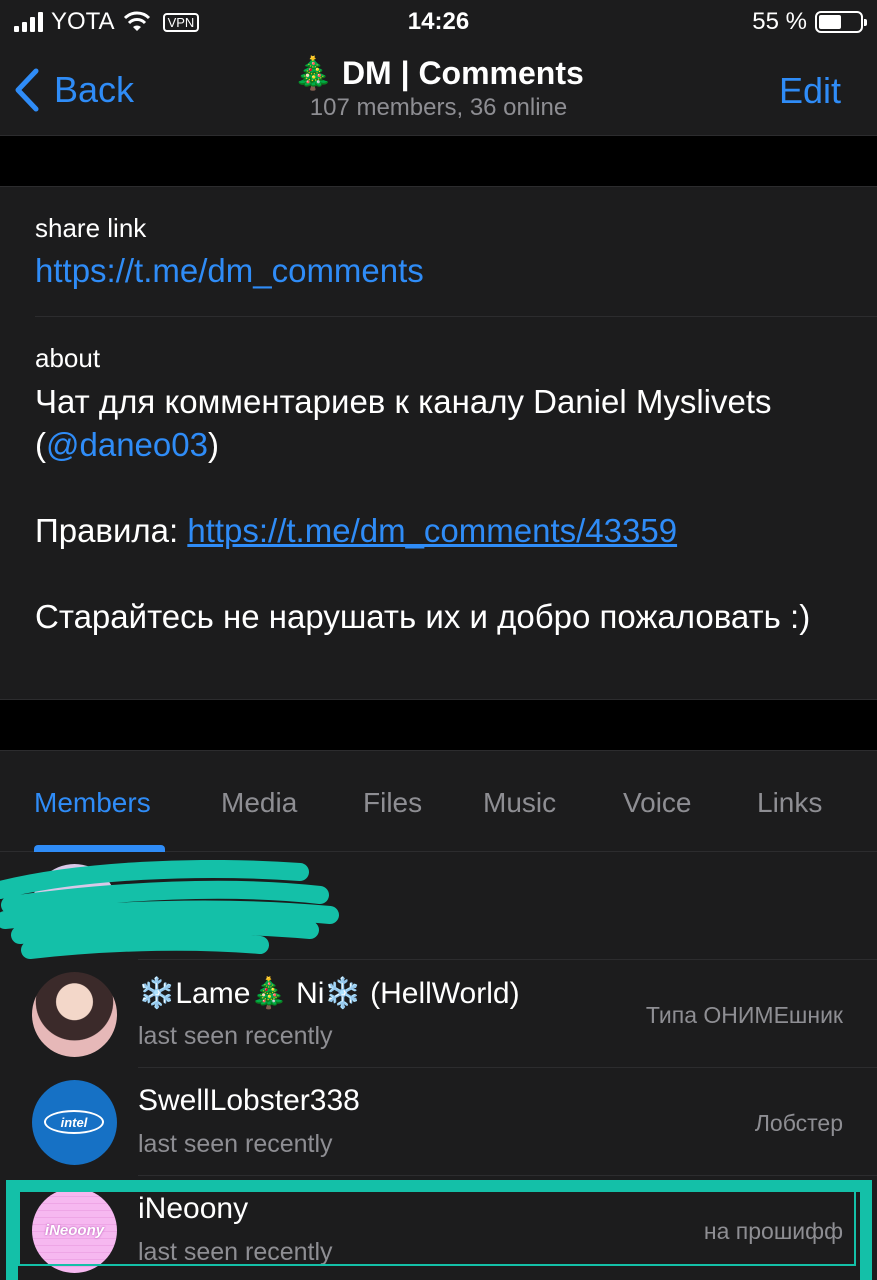  What do you see at coordinates (789, 803) in the screenshot?
I see `tab-links: Links` at bounding box center [789, 803].